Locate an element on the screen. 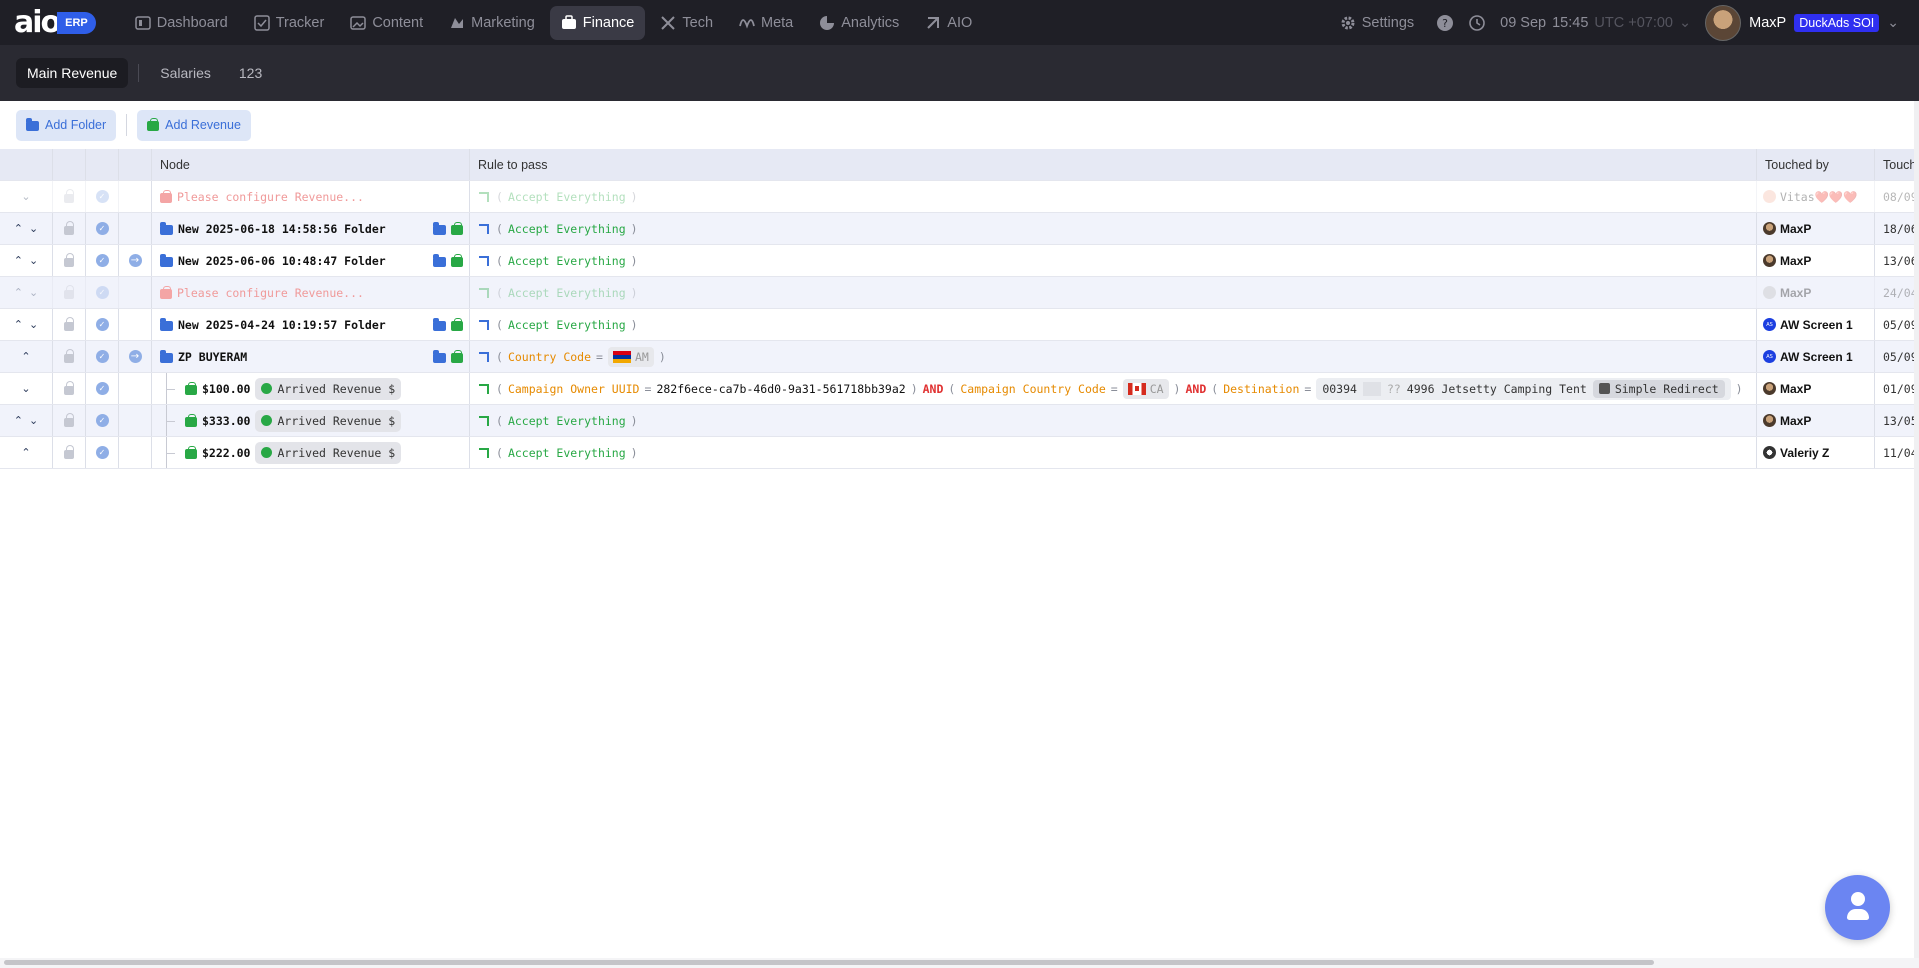  header-touched-by: Touched by is located at coordinates (1816, 164).